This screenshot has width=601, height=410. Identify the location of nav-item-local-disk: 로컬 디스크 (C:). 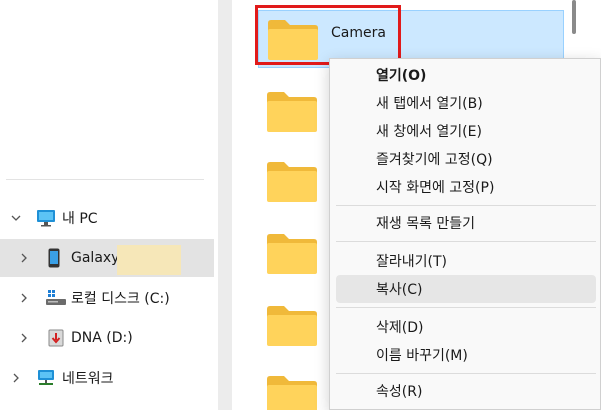
(107, 298).